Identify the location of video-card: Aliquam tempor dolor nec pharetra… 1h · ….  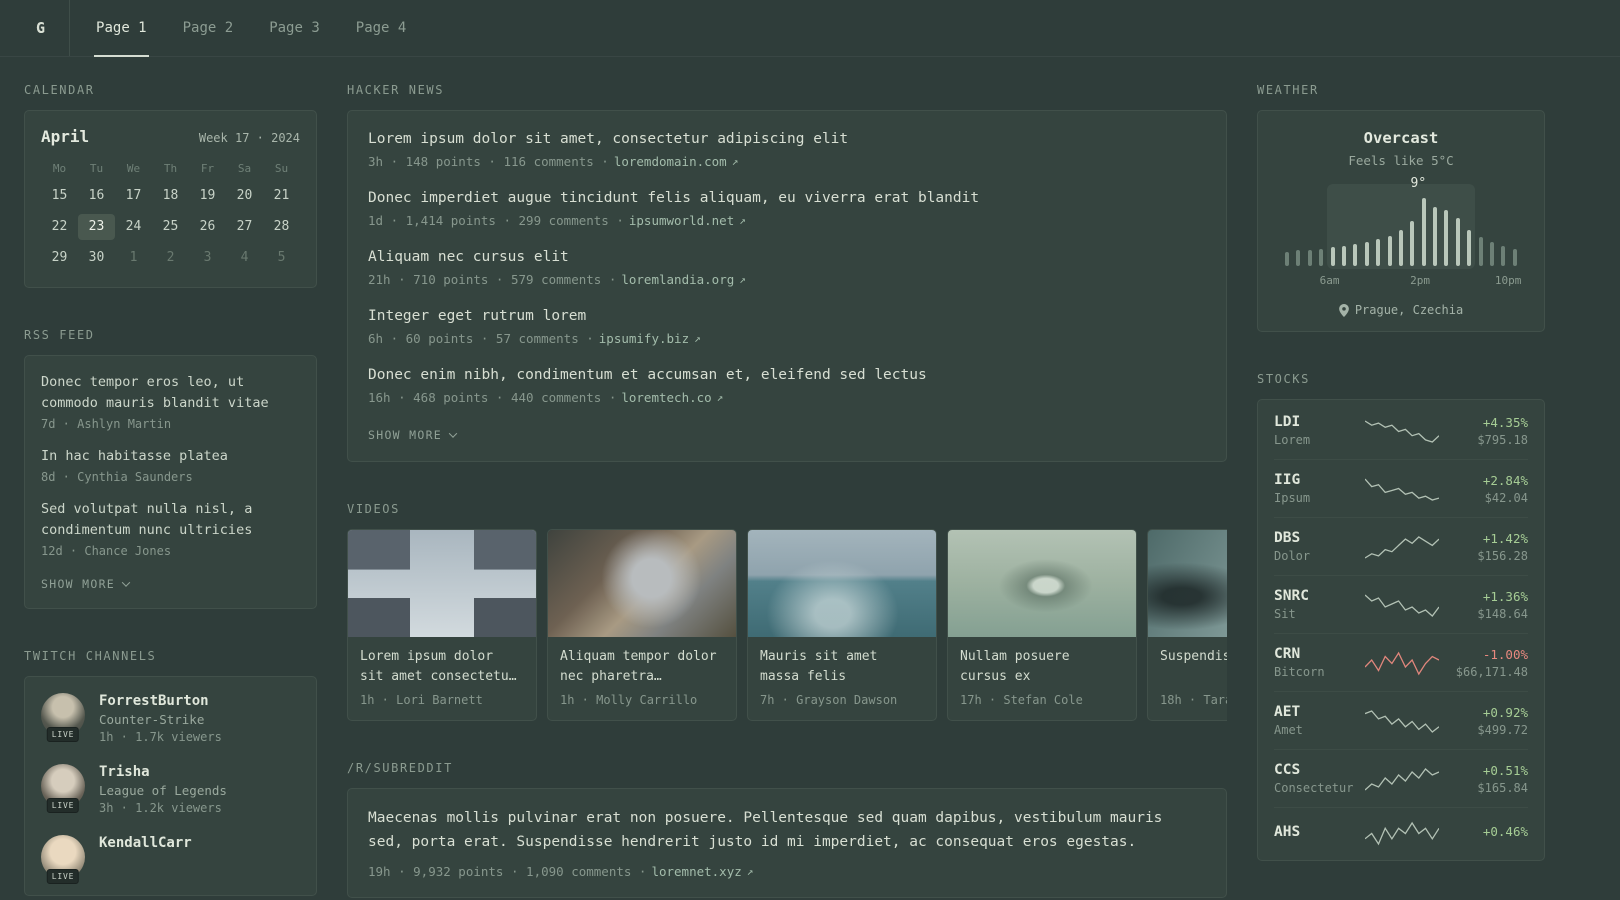
(642, 625).